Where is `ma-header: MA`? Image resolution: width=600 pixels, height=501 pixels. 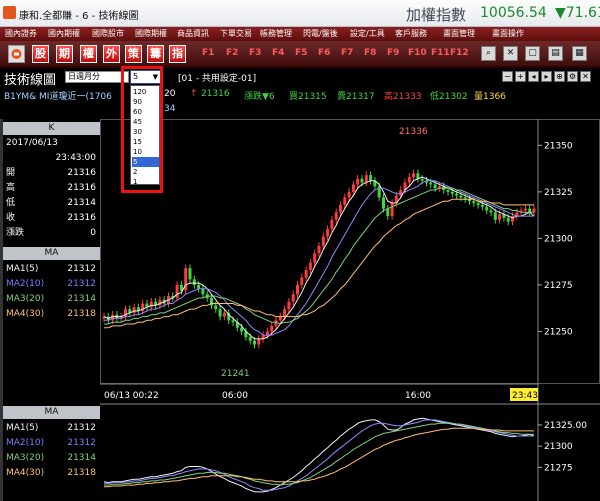
ma-header: MA is located at coordinates (51, 253).